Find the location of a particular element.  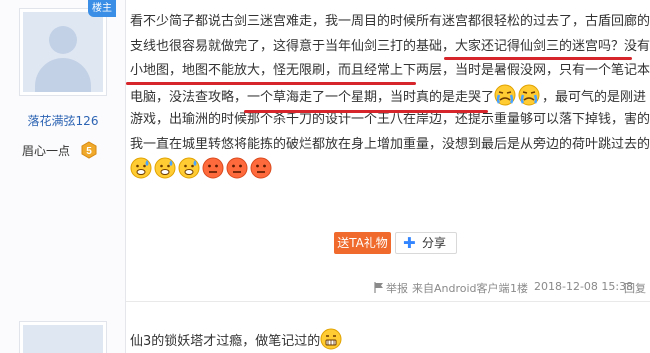

share-button: ✚ 分享 is located at coordinates (426, 243).